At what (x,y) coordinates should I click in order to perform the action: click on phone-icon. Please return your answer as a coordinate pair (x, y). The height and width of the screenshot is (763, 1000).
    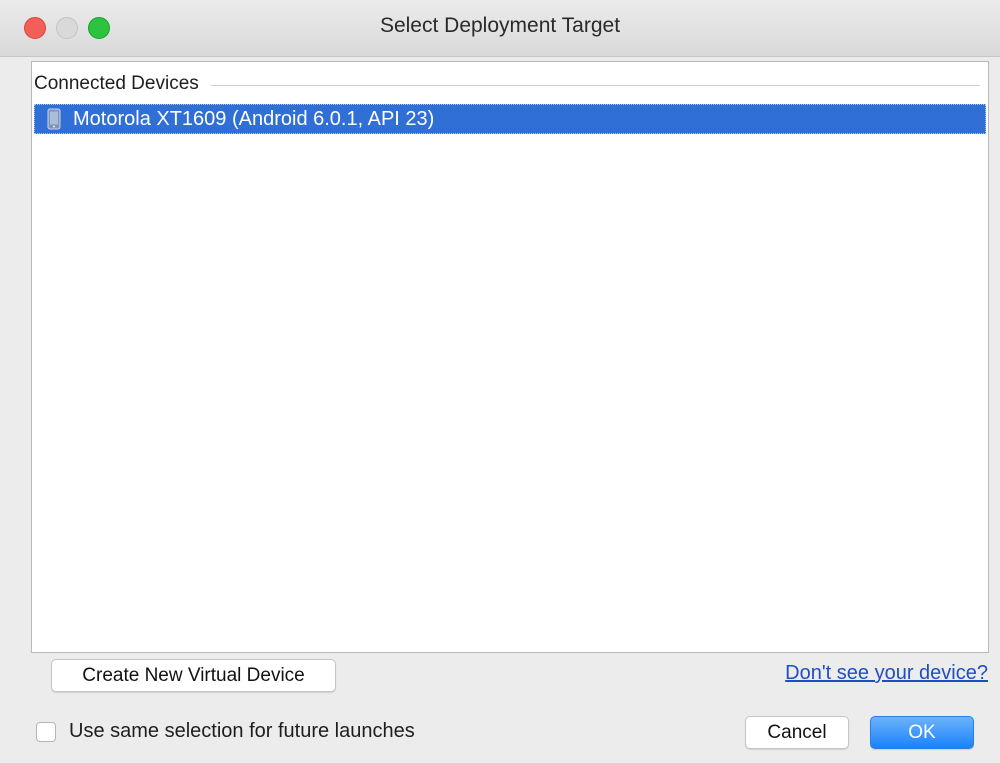
    Looking at the image, I should click on (54, 119).